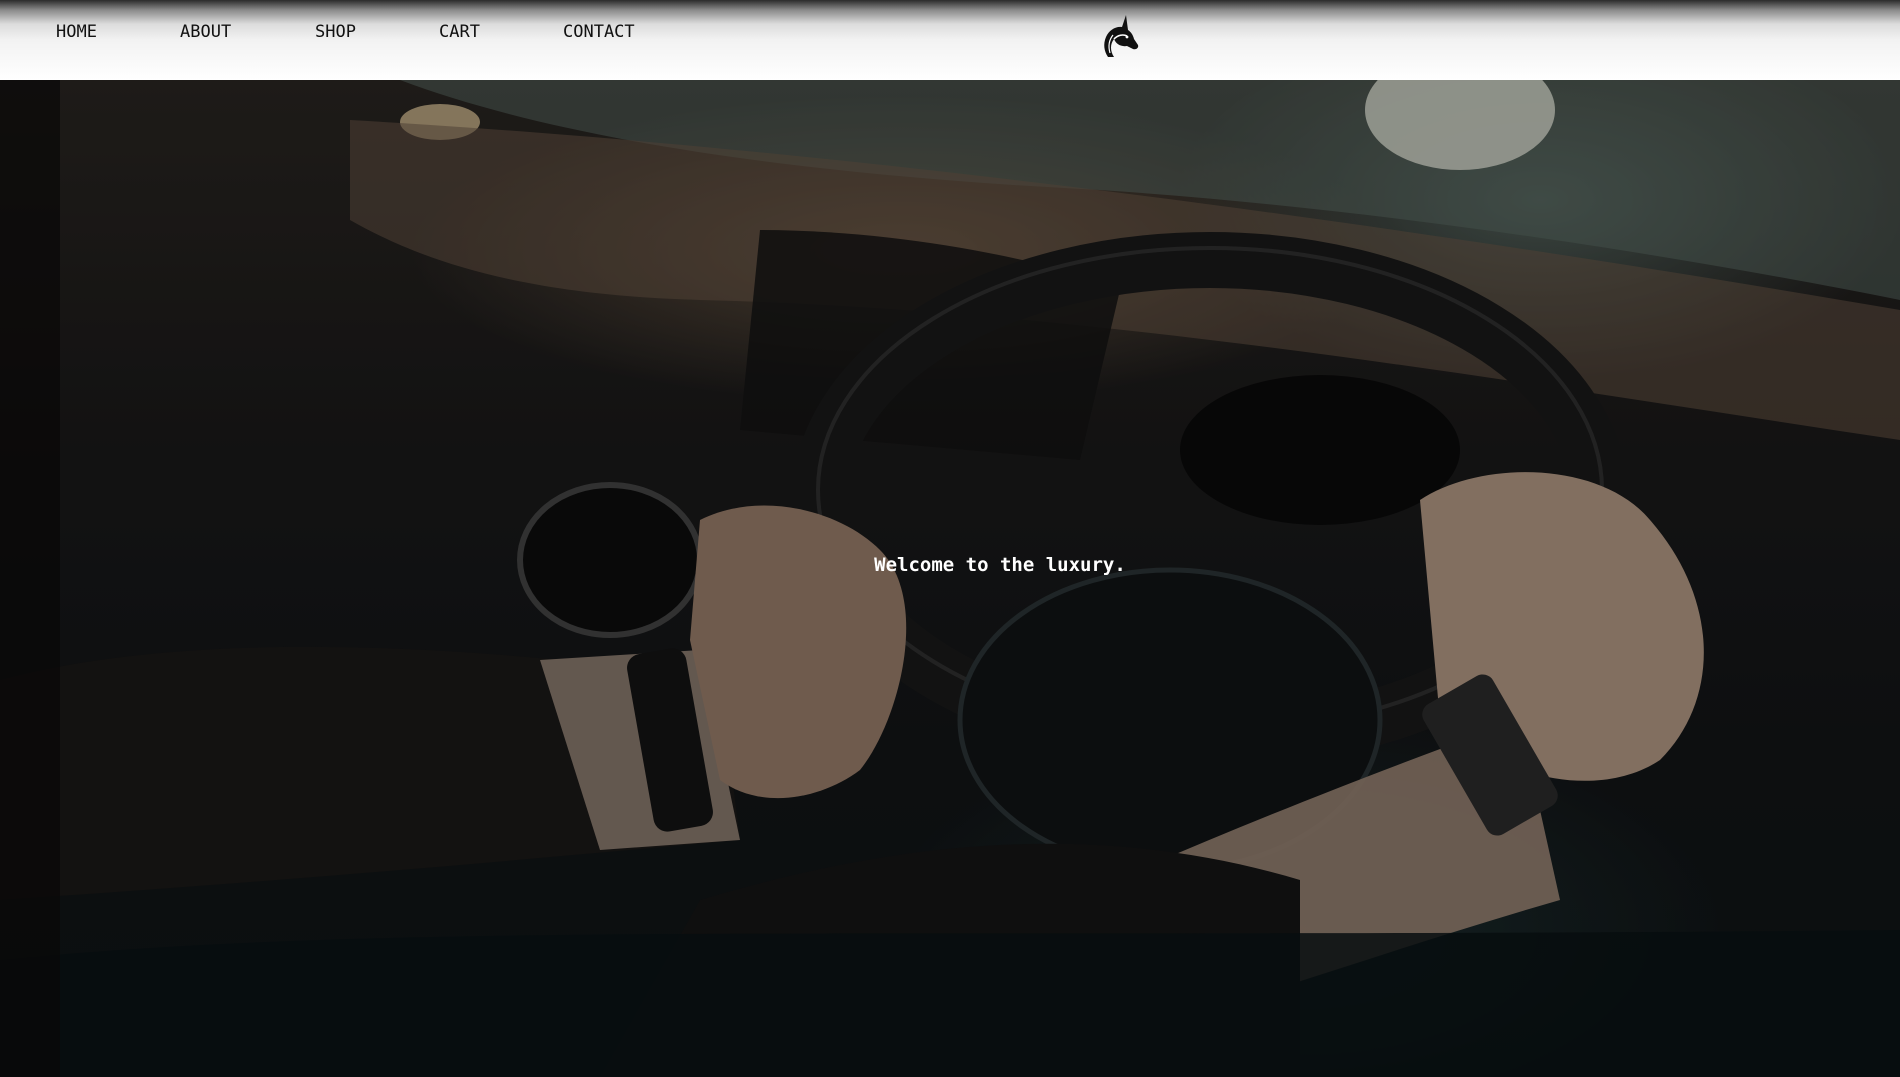 This screenshot has width=1900, height=1077. I want to click on nav-shop-link: SHOP, so click(335, 32).